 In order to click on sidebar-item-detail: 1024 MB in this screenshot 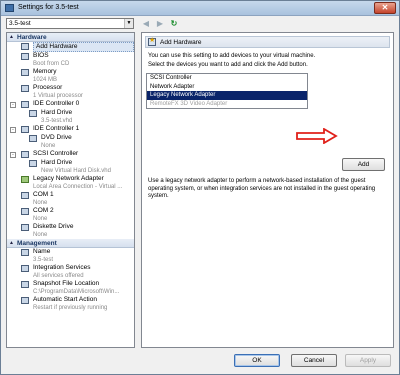, I will do `click(45, 80)`.